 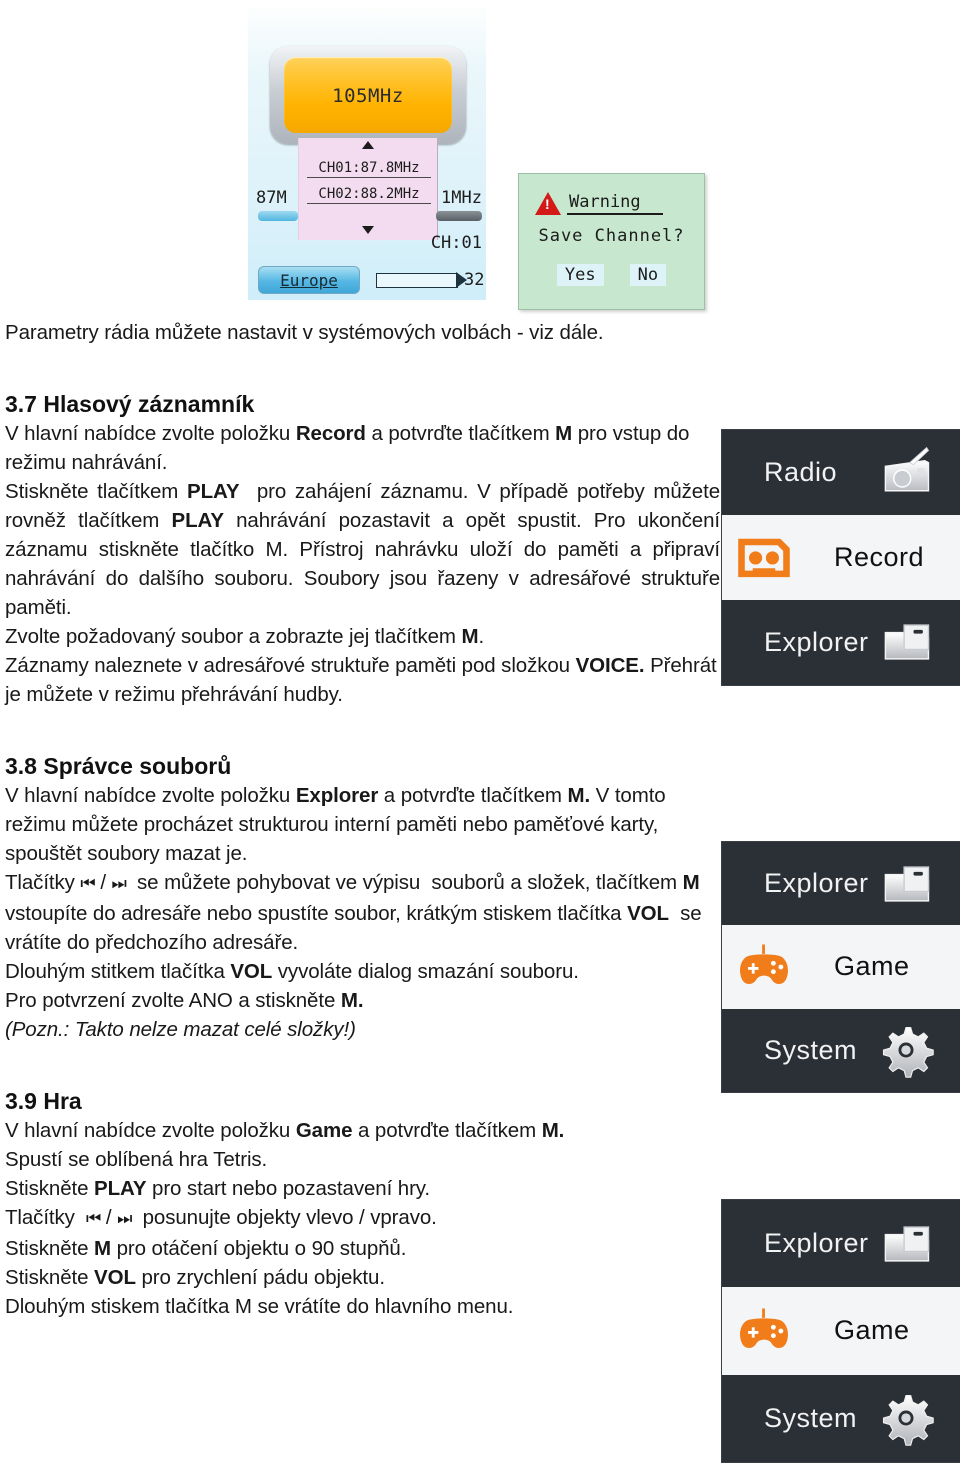 What do you see at coordinates (916, 472) in the screenshot?
I see `radio-icon` at bounding box center [916, 472].